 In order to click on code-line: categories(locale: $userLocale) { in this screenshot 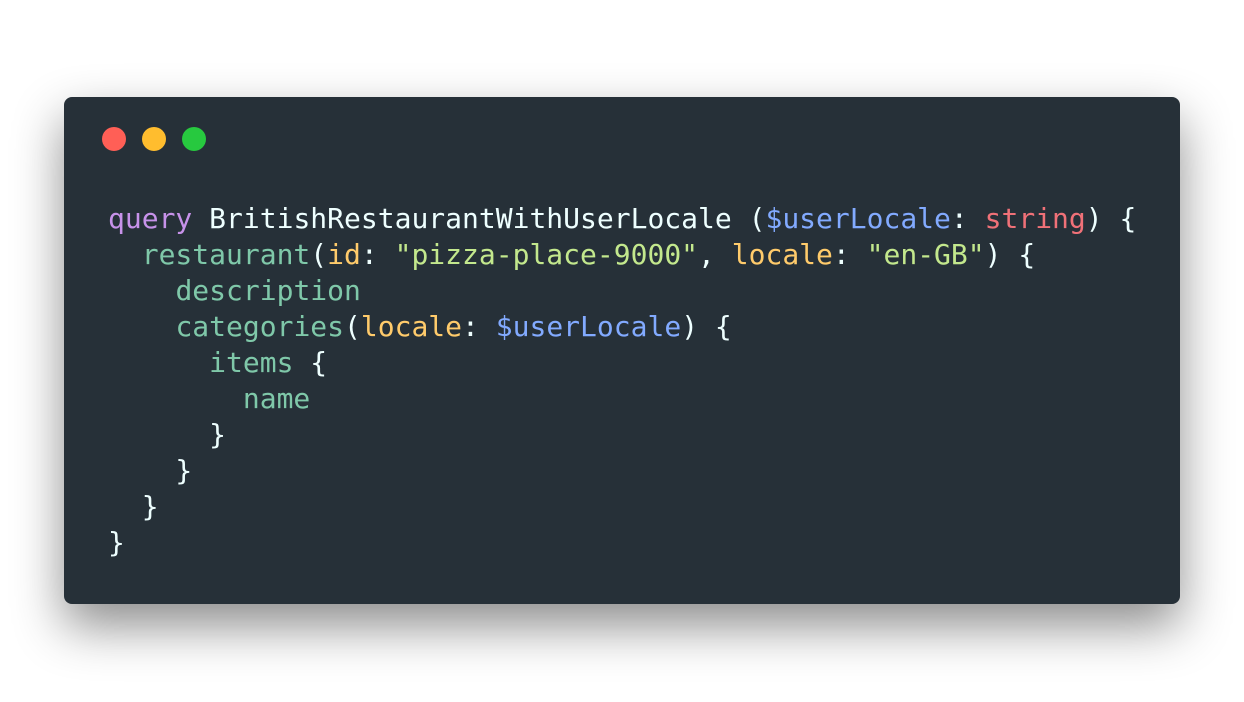, I will do `click(622, 327)`.